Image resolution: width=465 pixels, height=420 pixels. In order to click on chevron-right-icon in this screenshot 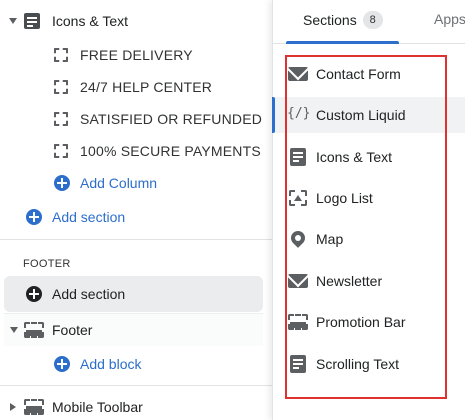, I will do `click(13, 407)`.